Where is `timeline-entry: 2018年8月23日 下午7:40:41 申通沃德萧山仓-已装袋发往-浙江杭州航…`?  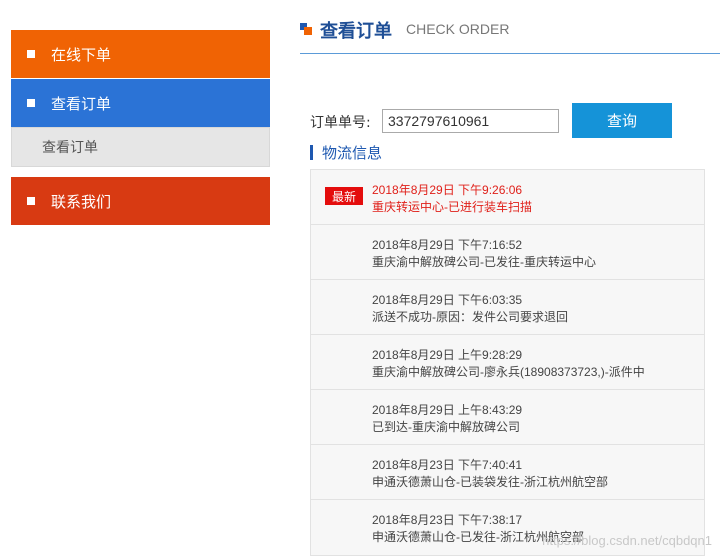
timeline-entry: 2018年8月23日 下午7:40:41 申通沃德萧山仓-已装袋发往-浙江杭州航… is located at coordinates (507, 472).